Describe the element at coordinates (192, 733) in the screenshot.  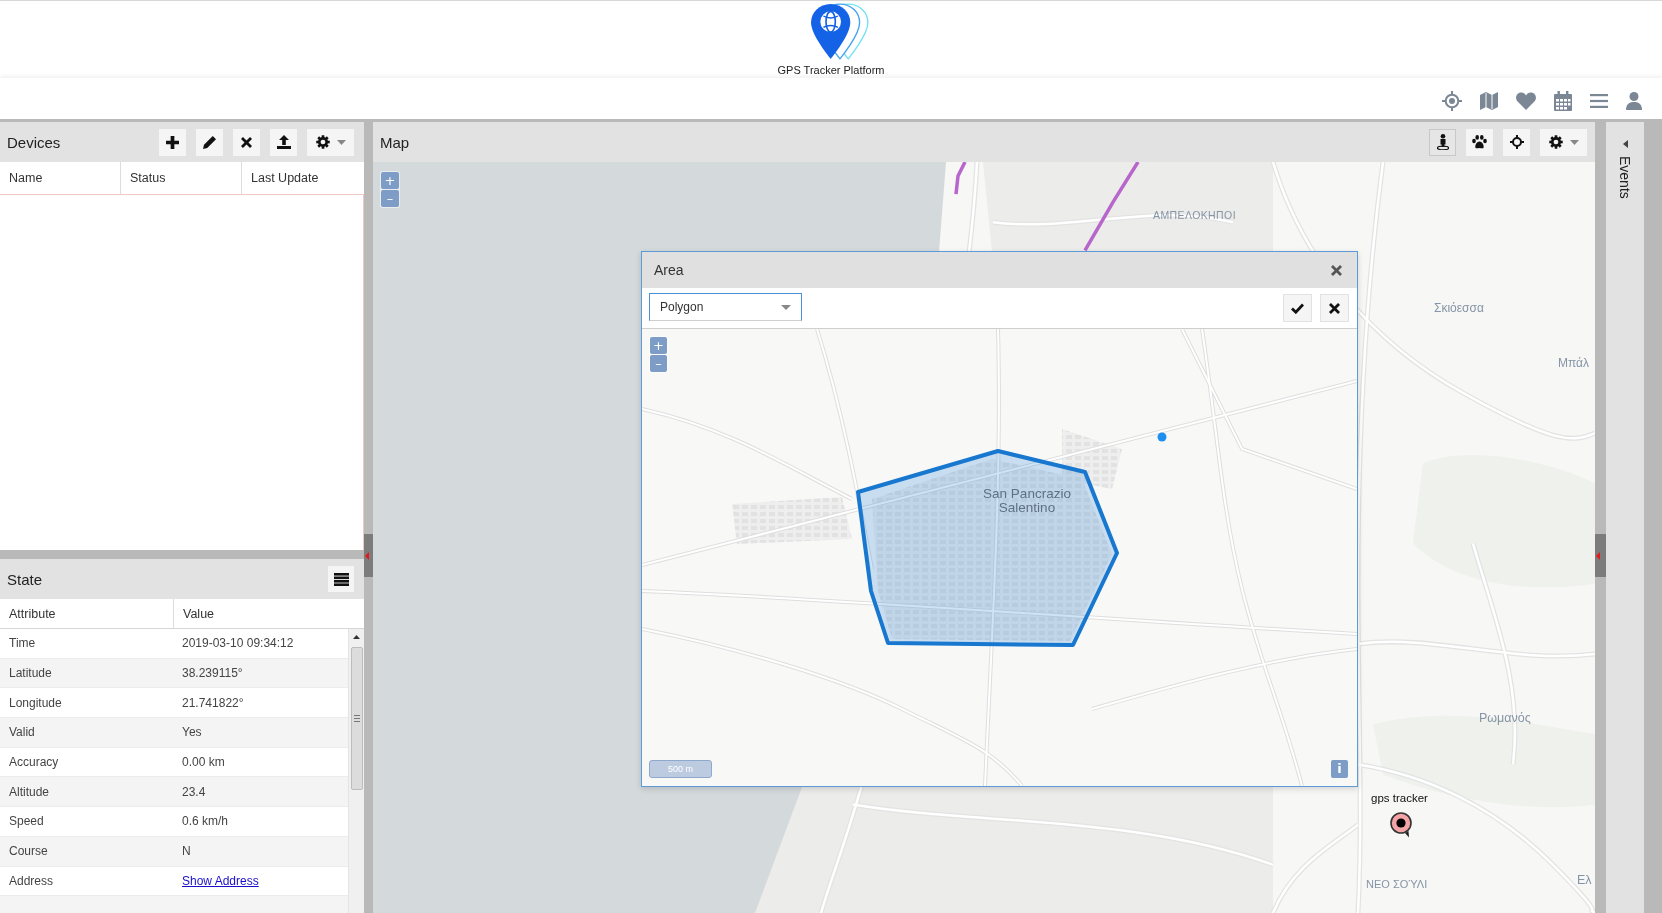
I see `table-cell-text: Yes` at that location.